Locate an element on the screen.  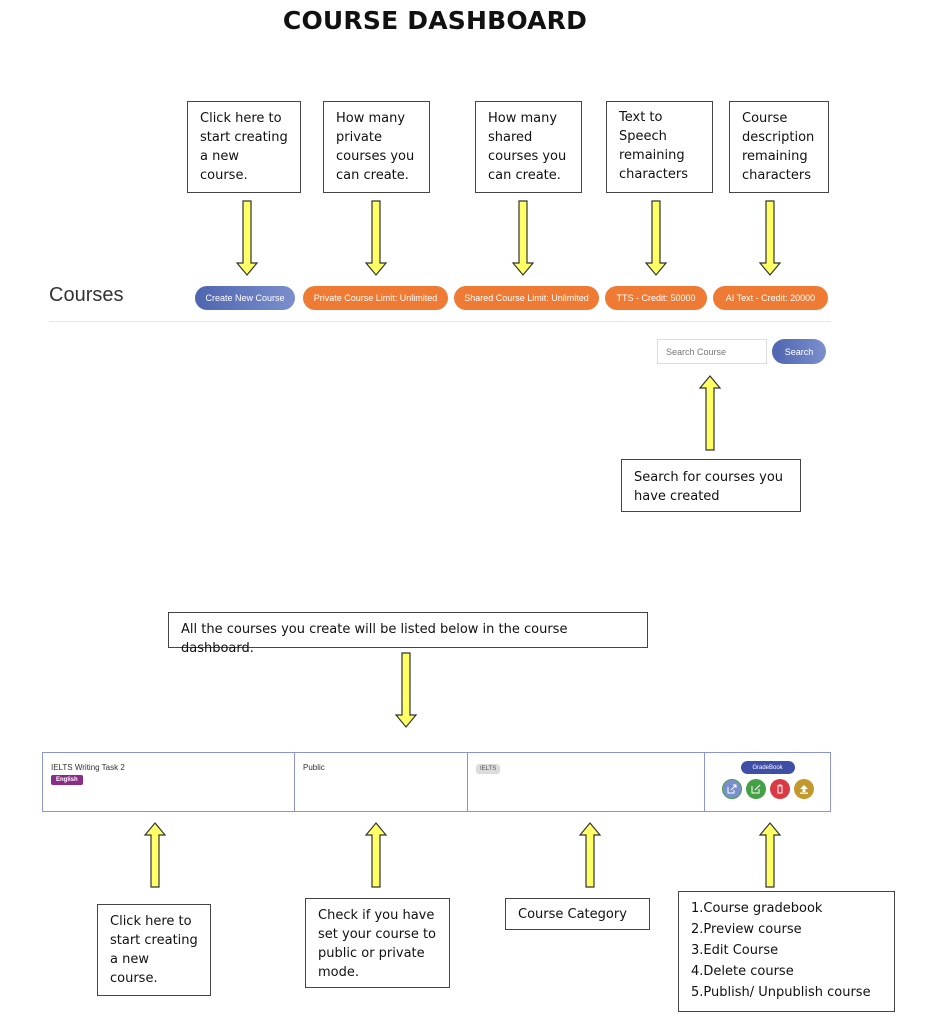
action-buttons is located at coordinates (767, 789).